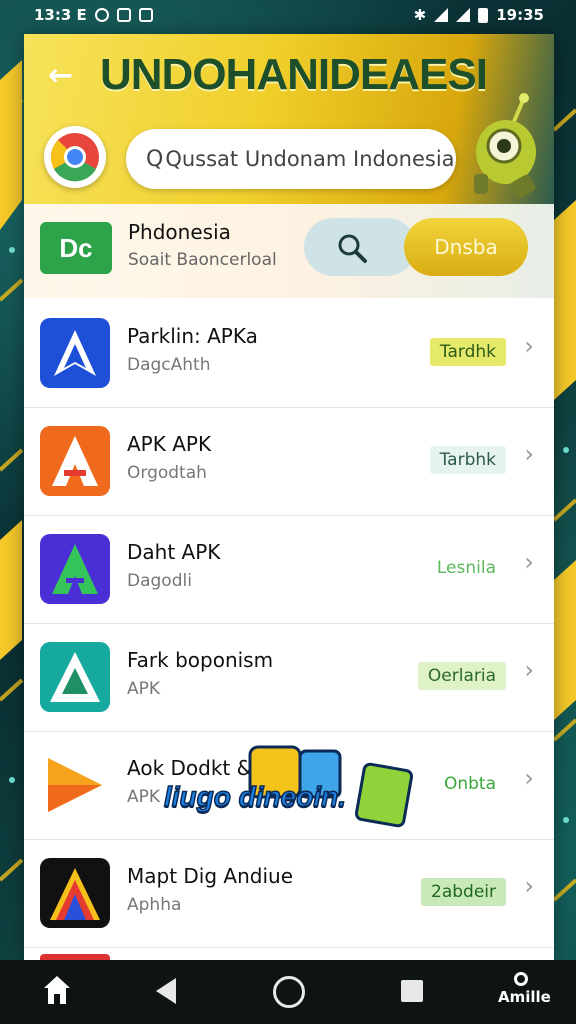  Describe the element at coordinates (155, 159) in the screenshot. I see `search-icon: Q` at that location.